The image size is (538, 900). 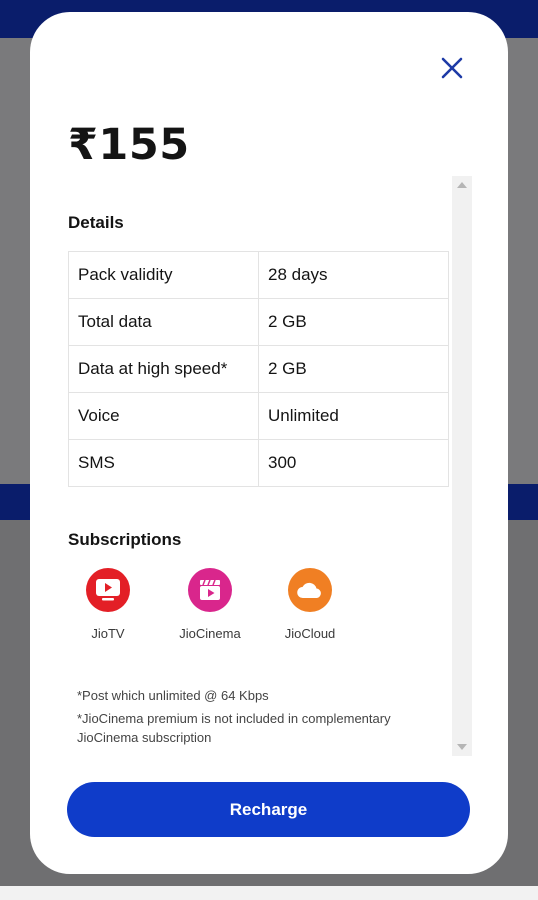 I want to click on footnote-data-speed: *Post which unlimited @ 64 Kbps, so click(x=173, y=695).